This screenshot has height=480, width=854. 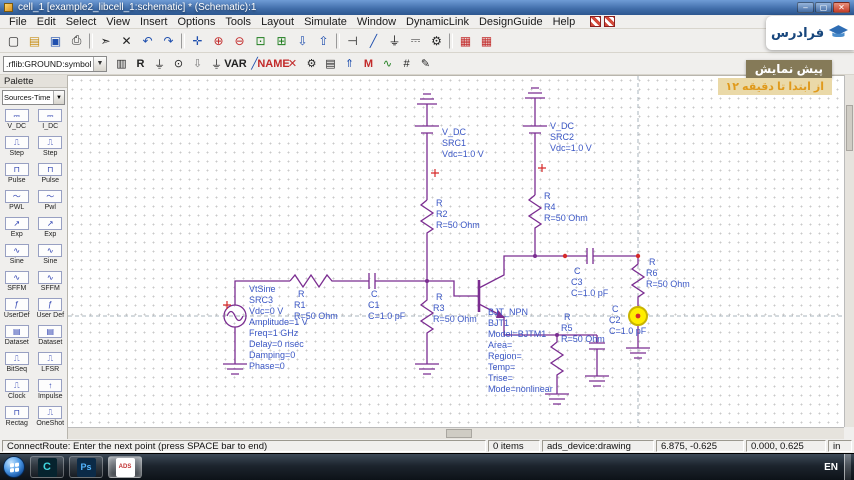 What do you see at coordinates (564, 22) in the screenshot?
I see `menu-item: Help` at bounding box center [564, 22].